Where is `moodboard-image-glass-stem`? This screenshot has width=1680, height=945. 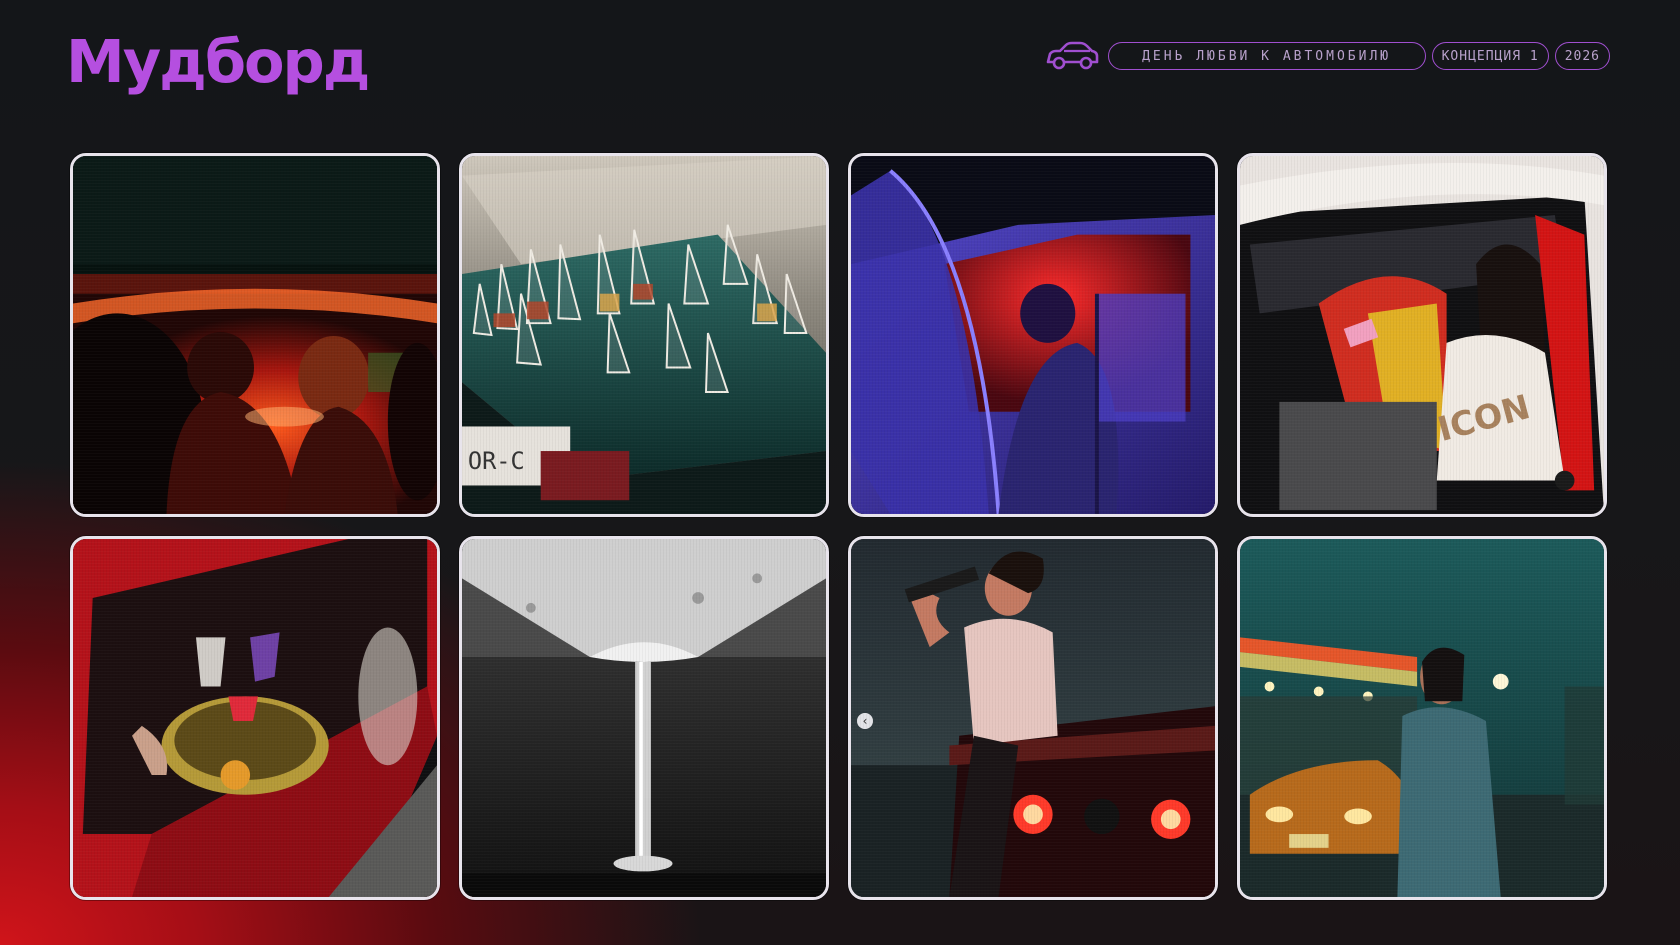 moodboard-image-glass-stem is located at coordinates (644, 718).